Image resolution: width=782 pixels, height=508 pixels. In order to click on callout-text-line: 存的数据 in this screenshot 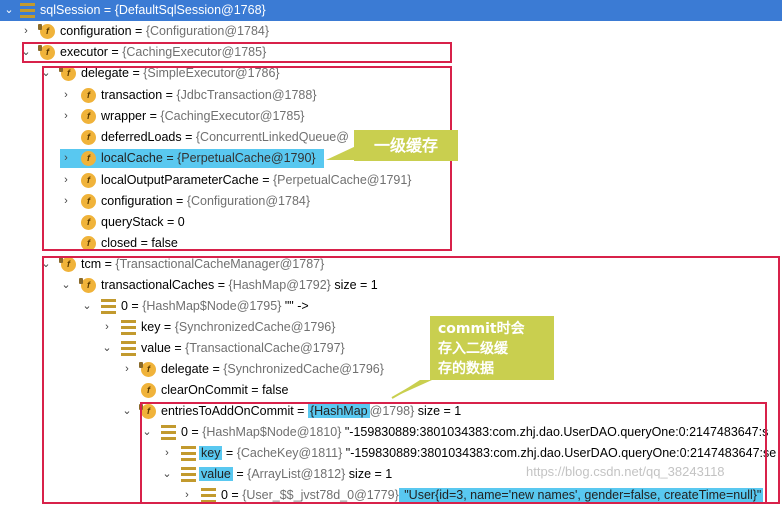, I will do `click(466, 369)`.